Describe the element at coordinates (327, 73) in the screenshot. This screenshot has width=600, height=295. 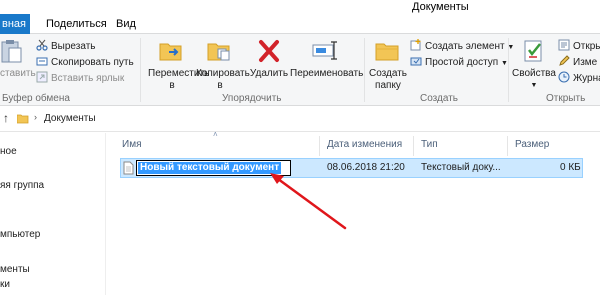
I see `rename-label: Переименовать` at that location.